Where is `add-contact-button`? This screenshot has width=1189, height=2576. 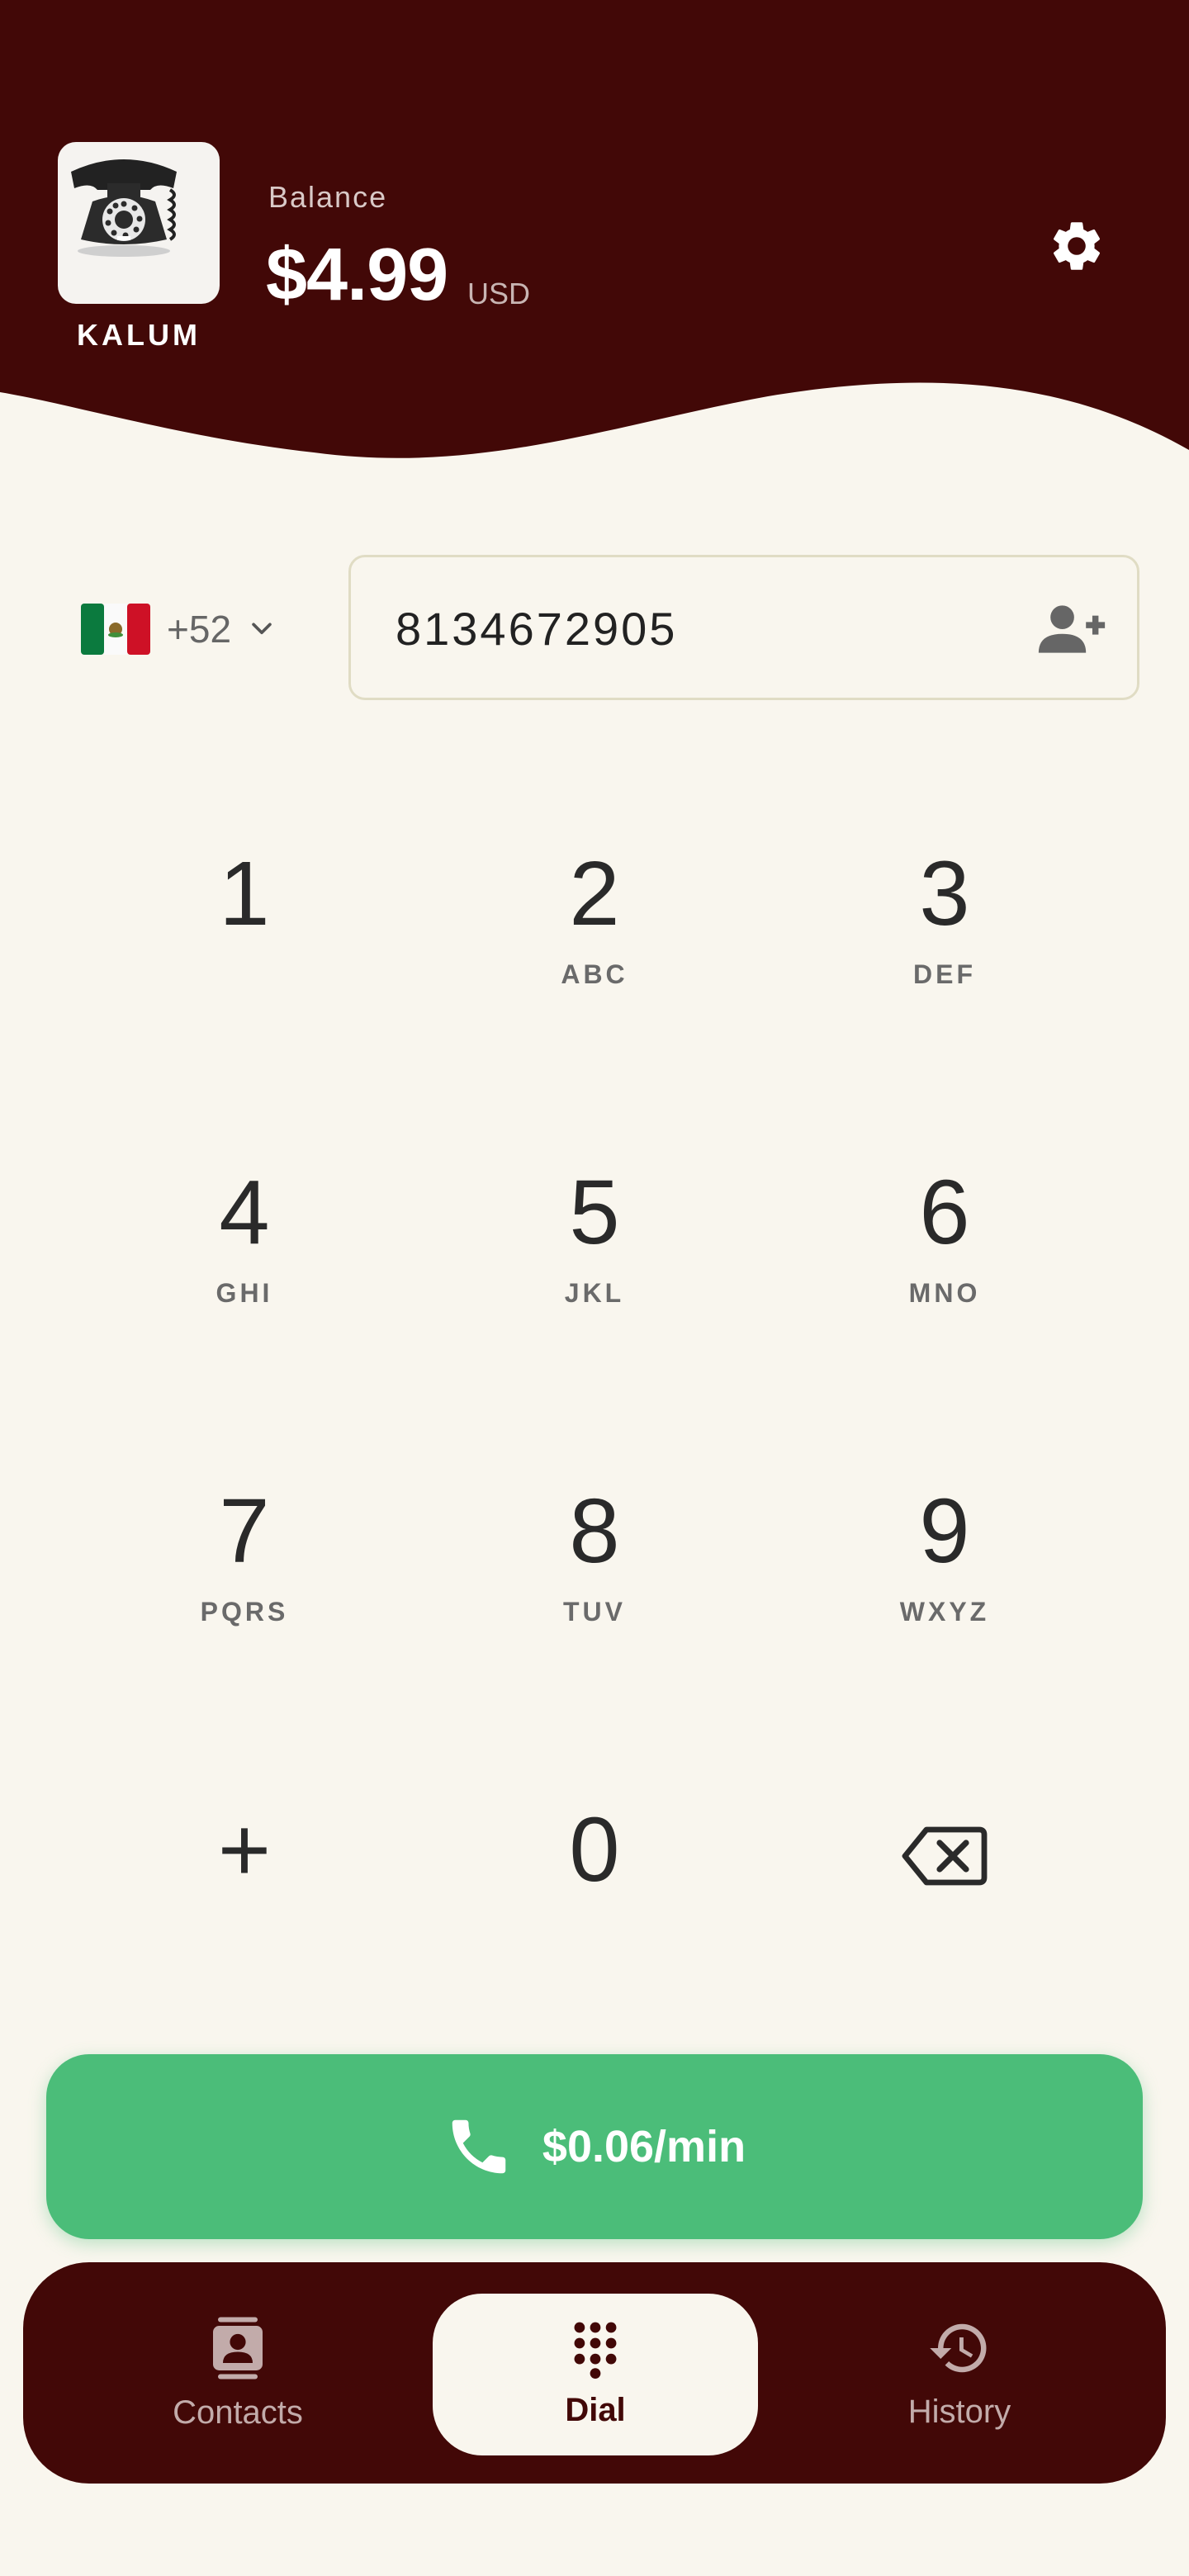
add-contact-button is located at coordinates (1071, 629).